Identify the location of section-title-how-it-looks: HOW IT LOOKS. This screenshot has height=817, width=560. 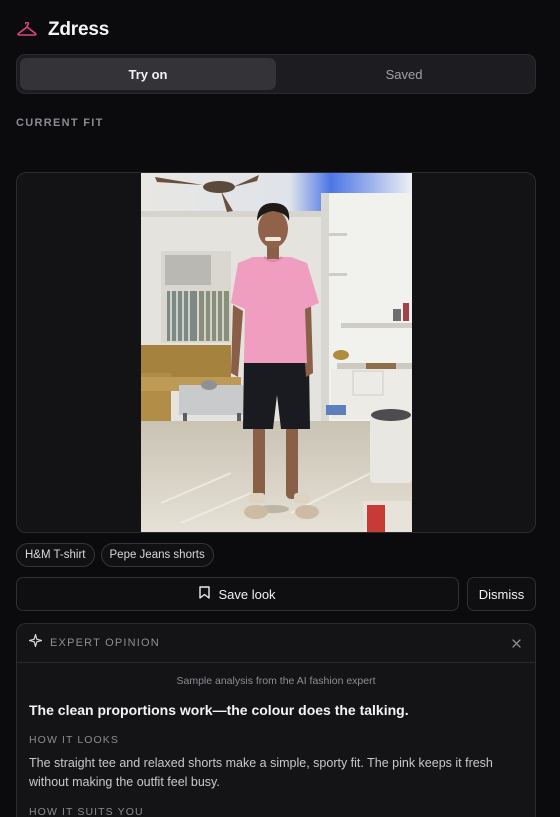
(74, 740).